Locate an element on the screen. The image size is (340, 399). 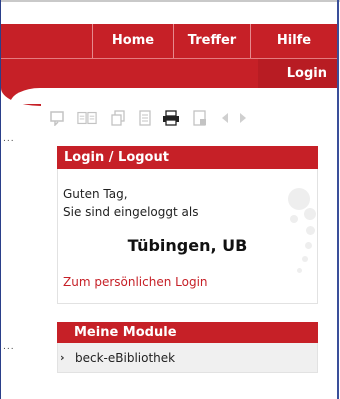
document-icon is located at coordinates (145, 118).